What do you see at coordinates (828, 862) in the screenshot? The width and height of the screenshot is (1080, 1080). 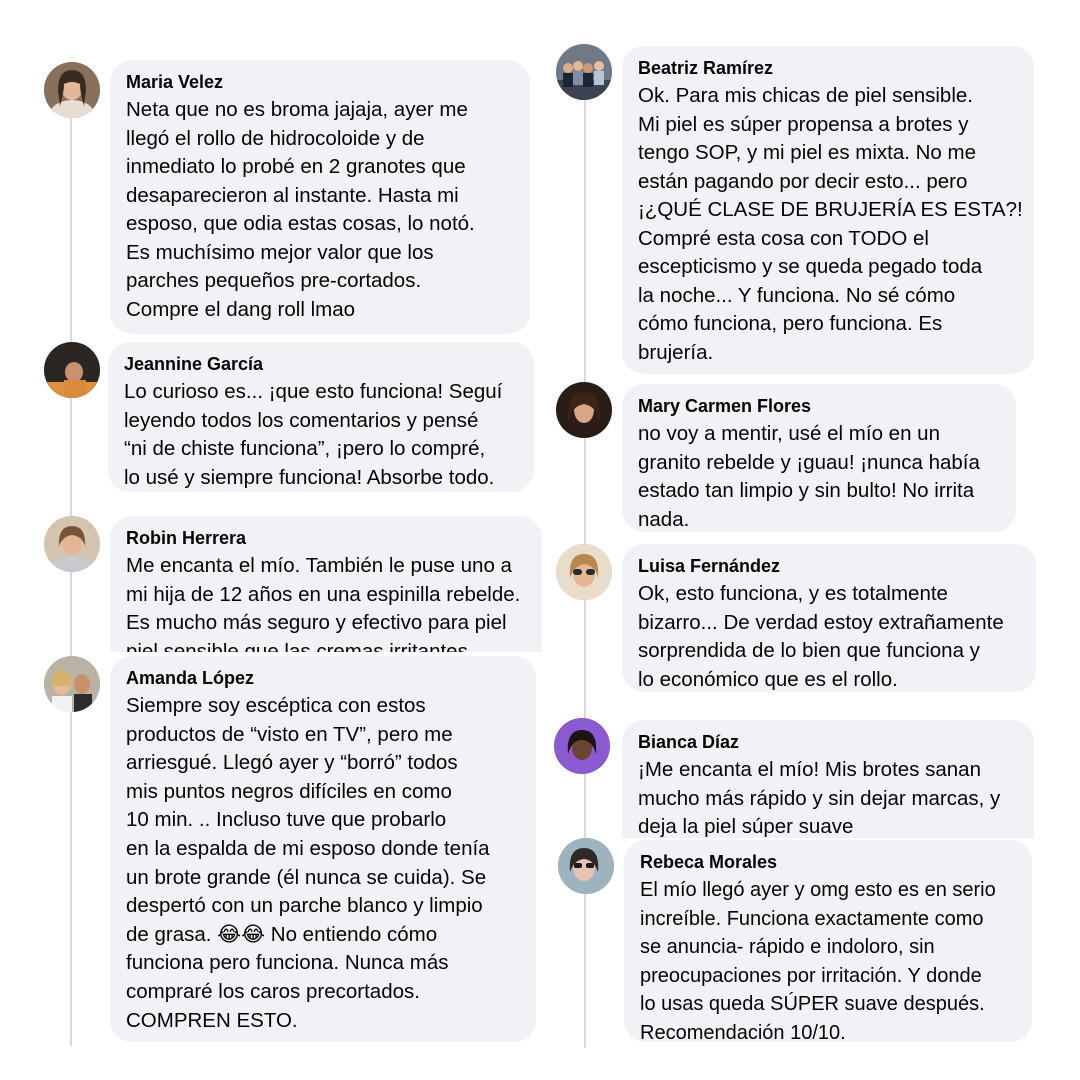 I see `commenter-name: Rebeca Morales` at bounding box center [828, 862].